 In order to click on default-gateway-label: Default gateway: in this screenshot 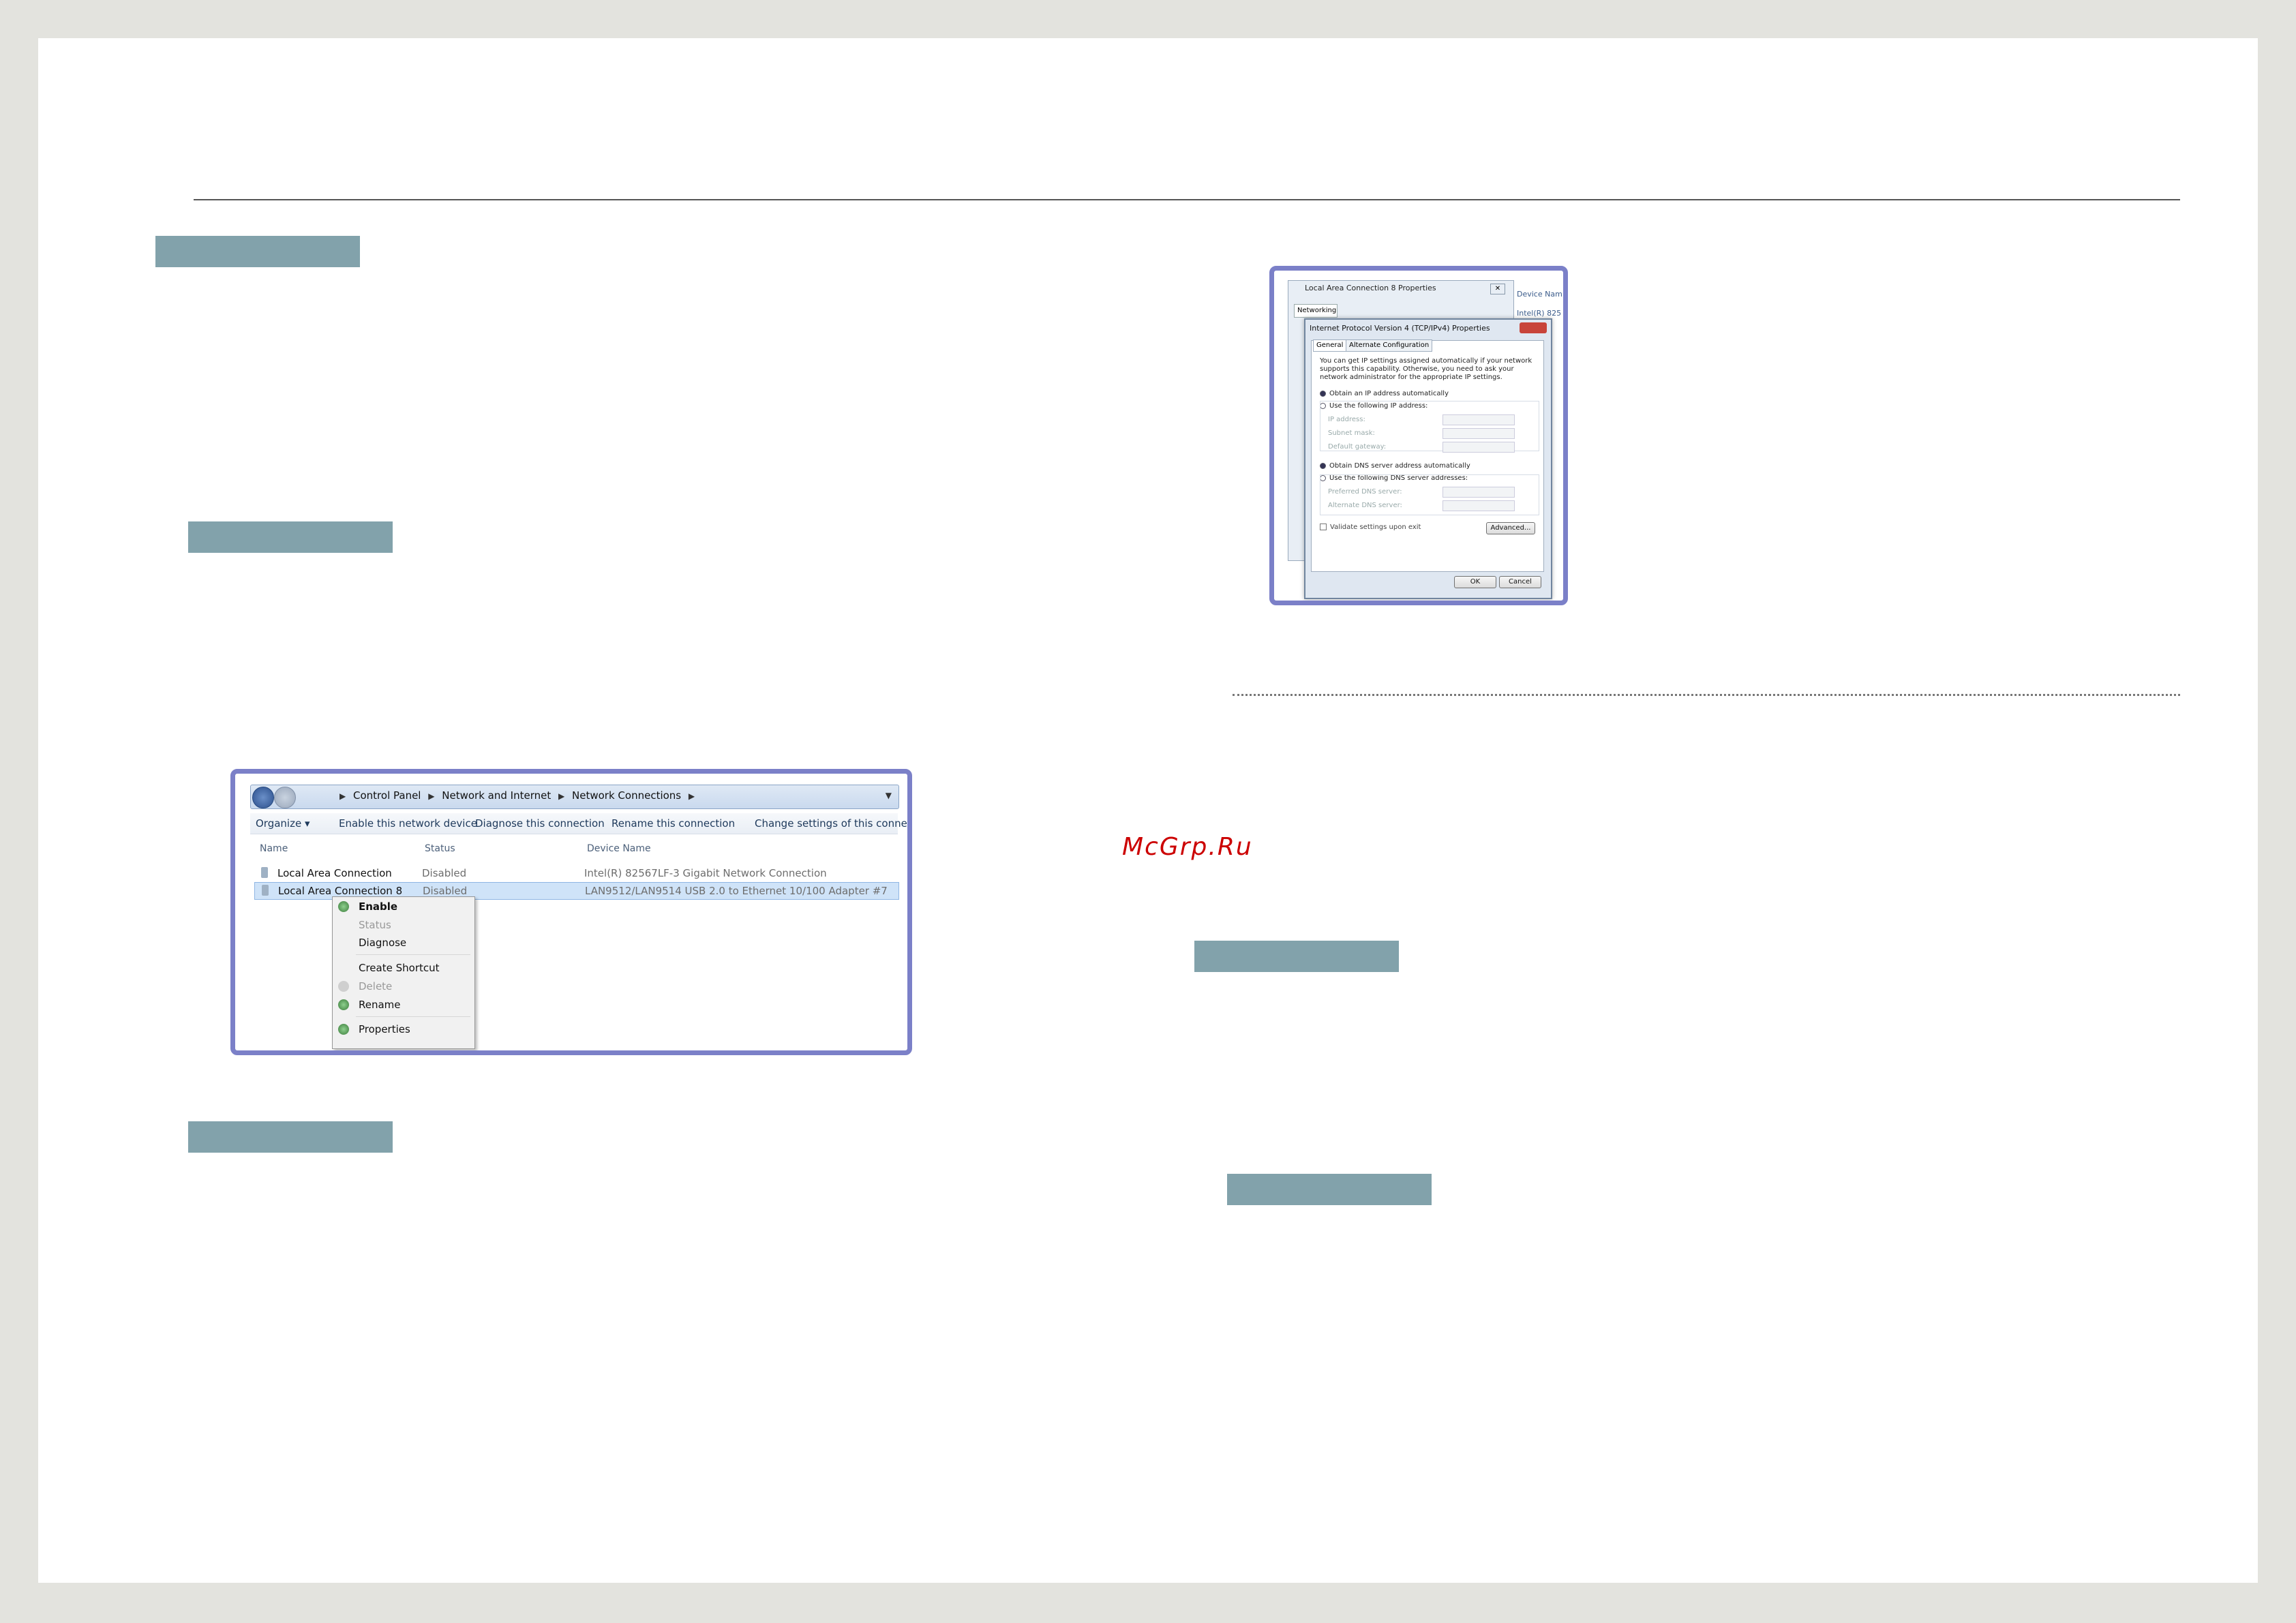, I will do `click(1357, 447)`.